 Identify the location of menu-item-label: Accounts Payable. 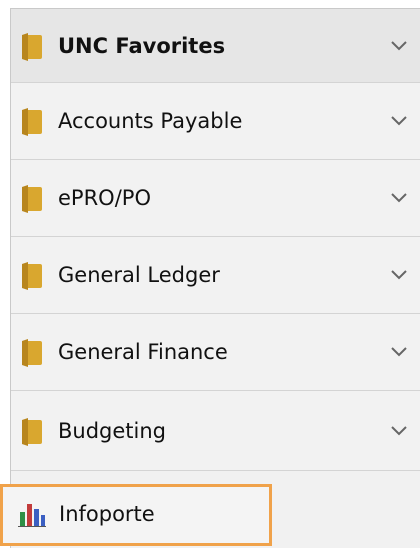
(150, 121).